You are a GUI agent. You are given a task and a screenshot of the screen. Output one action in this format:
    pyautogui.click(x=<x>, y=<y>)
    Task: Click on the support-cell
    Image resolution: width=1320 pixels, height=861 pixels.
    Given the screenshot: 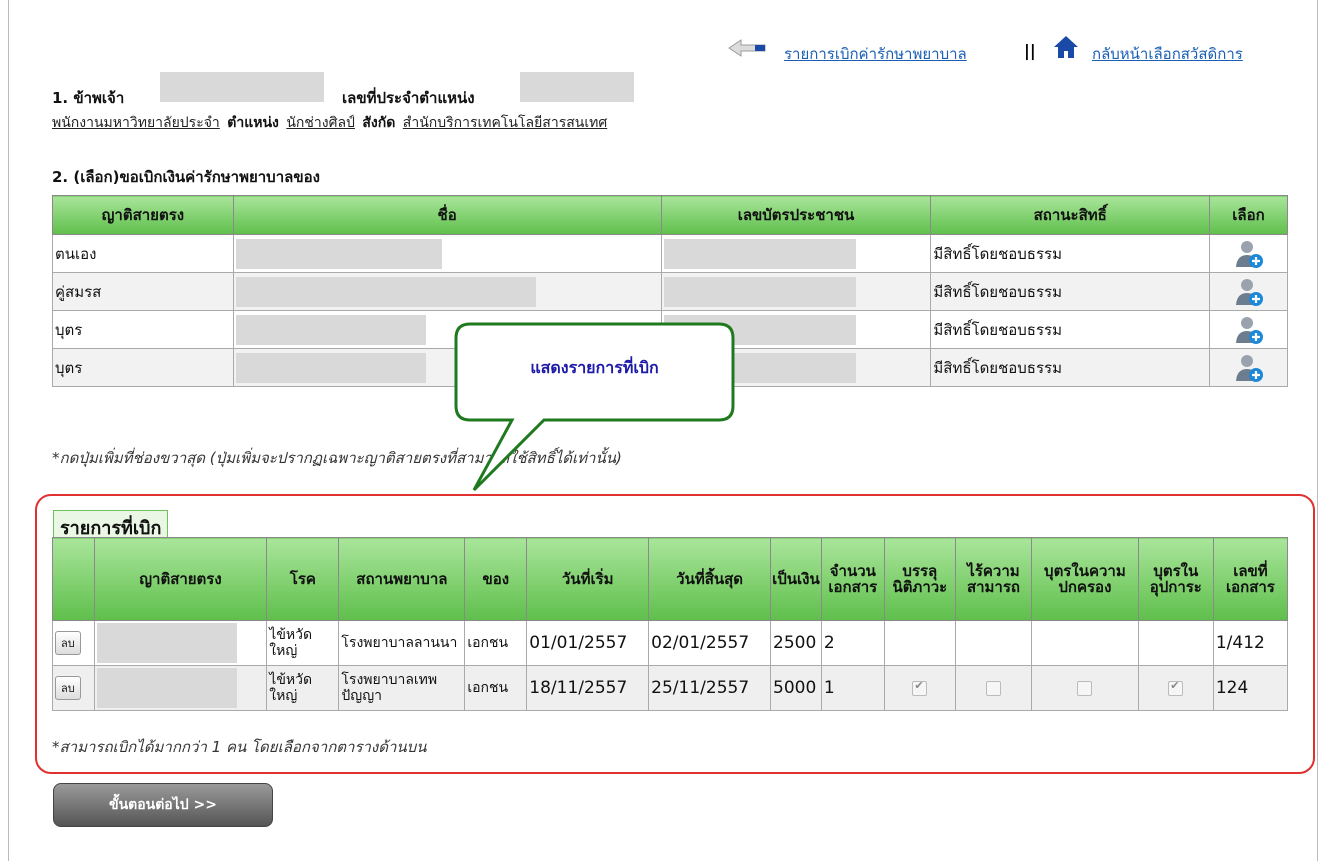 What is the action you would take?
    pyautogui.click(x=1175, y=643)
    